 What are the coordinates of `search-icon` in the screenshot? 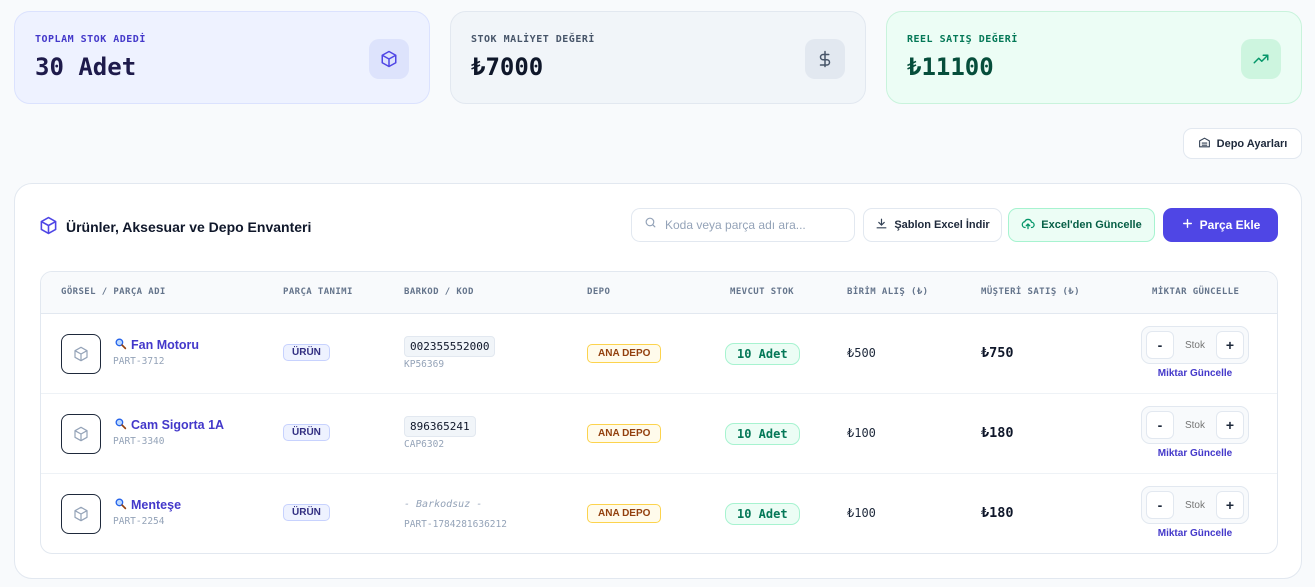 It's located at (650, 225).